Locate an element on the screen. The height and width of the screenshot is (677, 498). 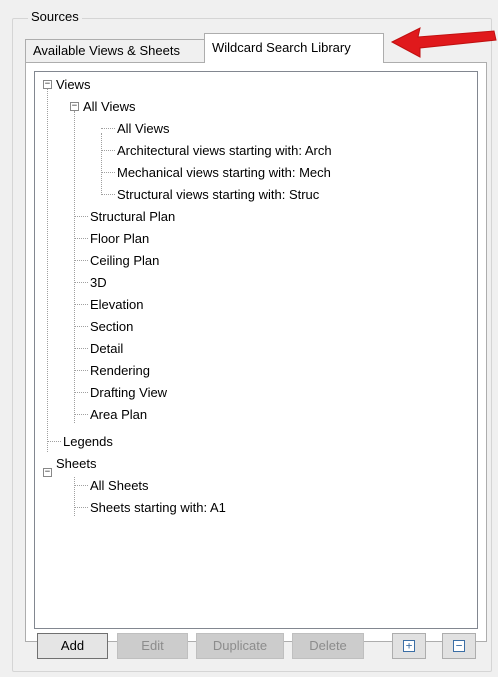
duplicate-button: Duplicate is located at coordinates (240, 646).